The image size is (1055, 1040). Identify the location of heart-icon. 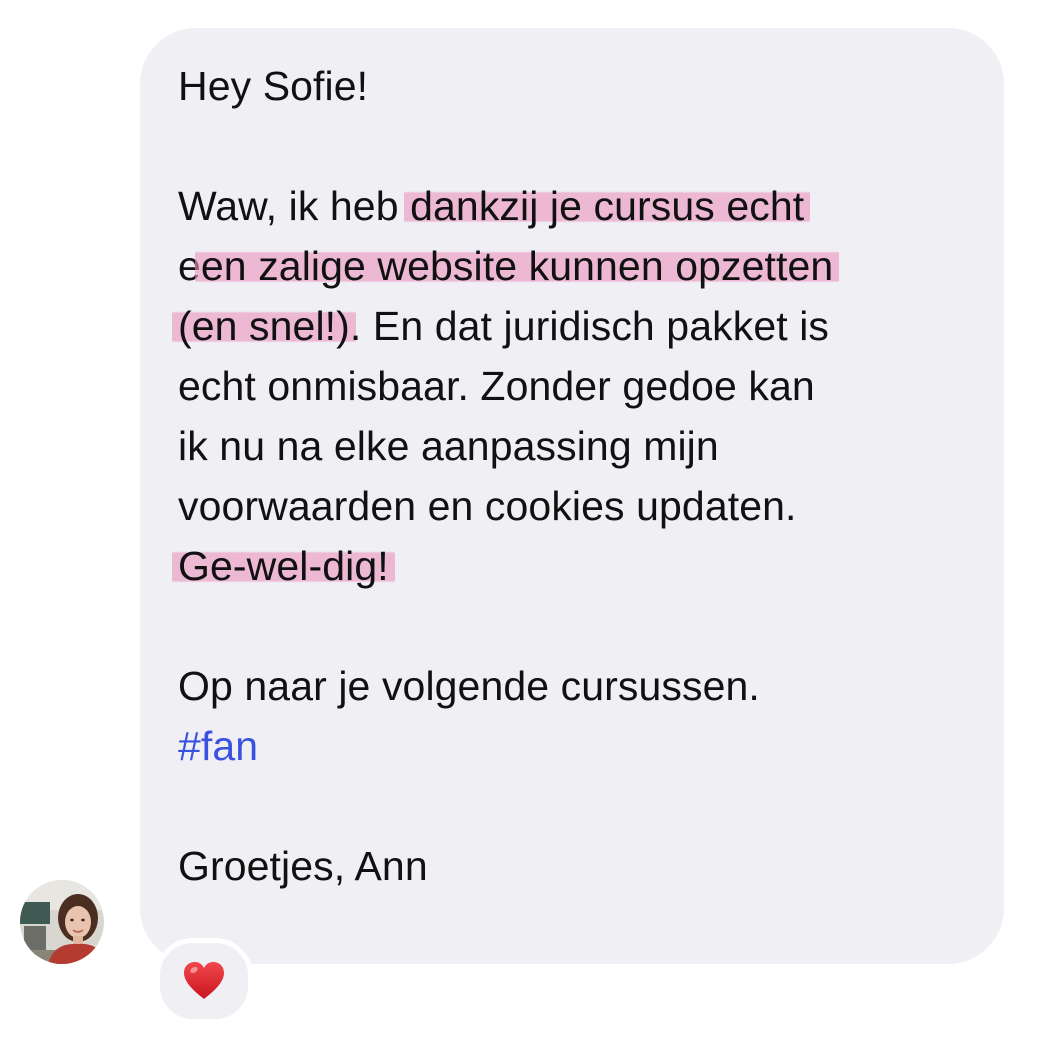
(204, 980).